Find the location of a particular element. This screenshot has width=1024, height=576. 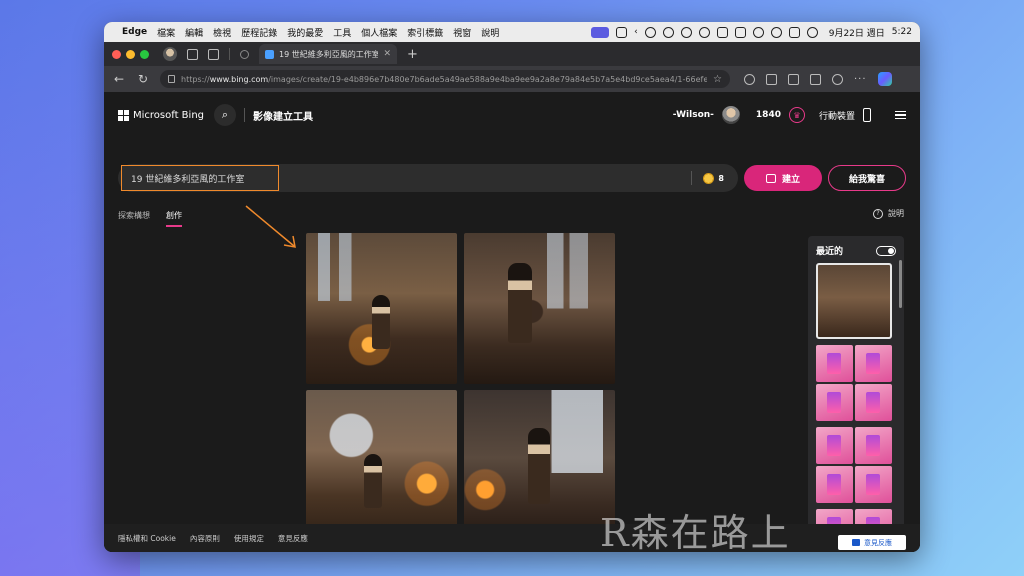

app-status-icon is located at coordinates (722, 32).